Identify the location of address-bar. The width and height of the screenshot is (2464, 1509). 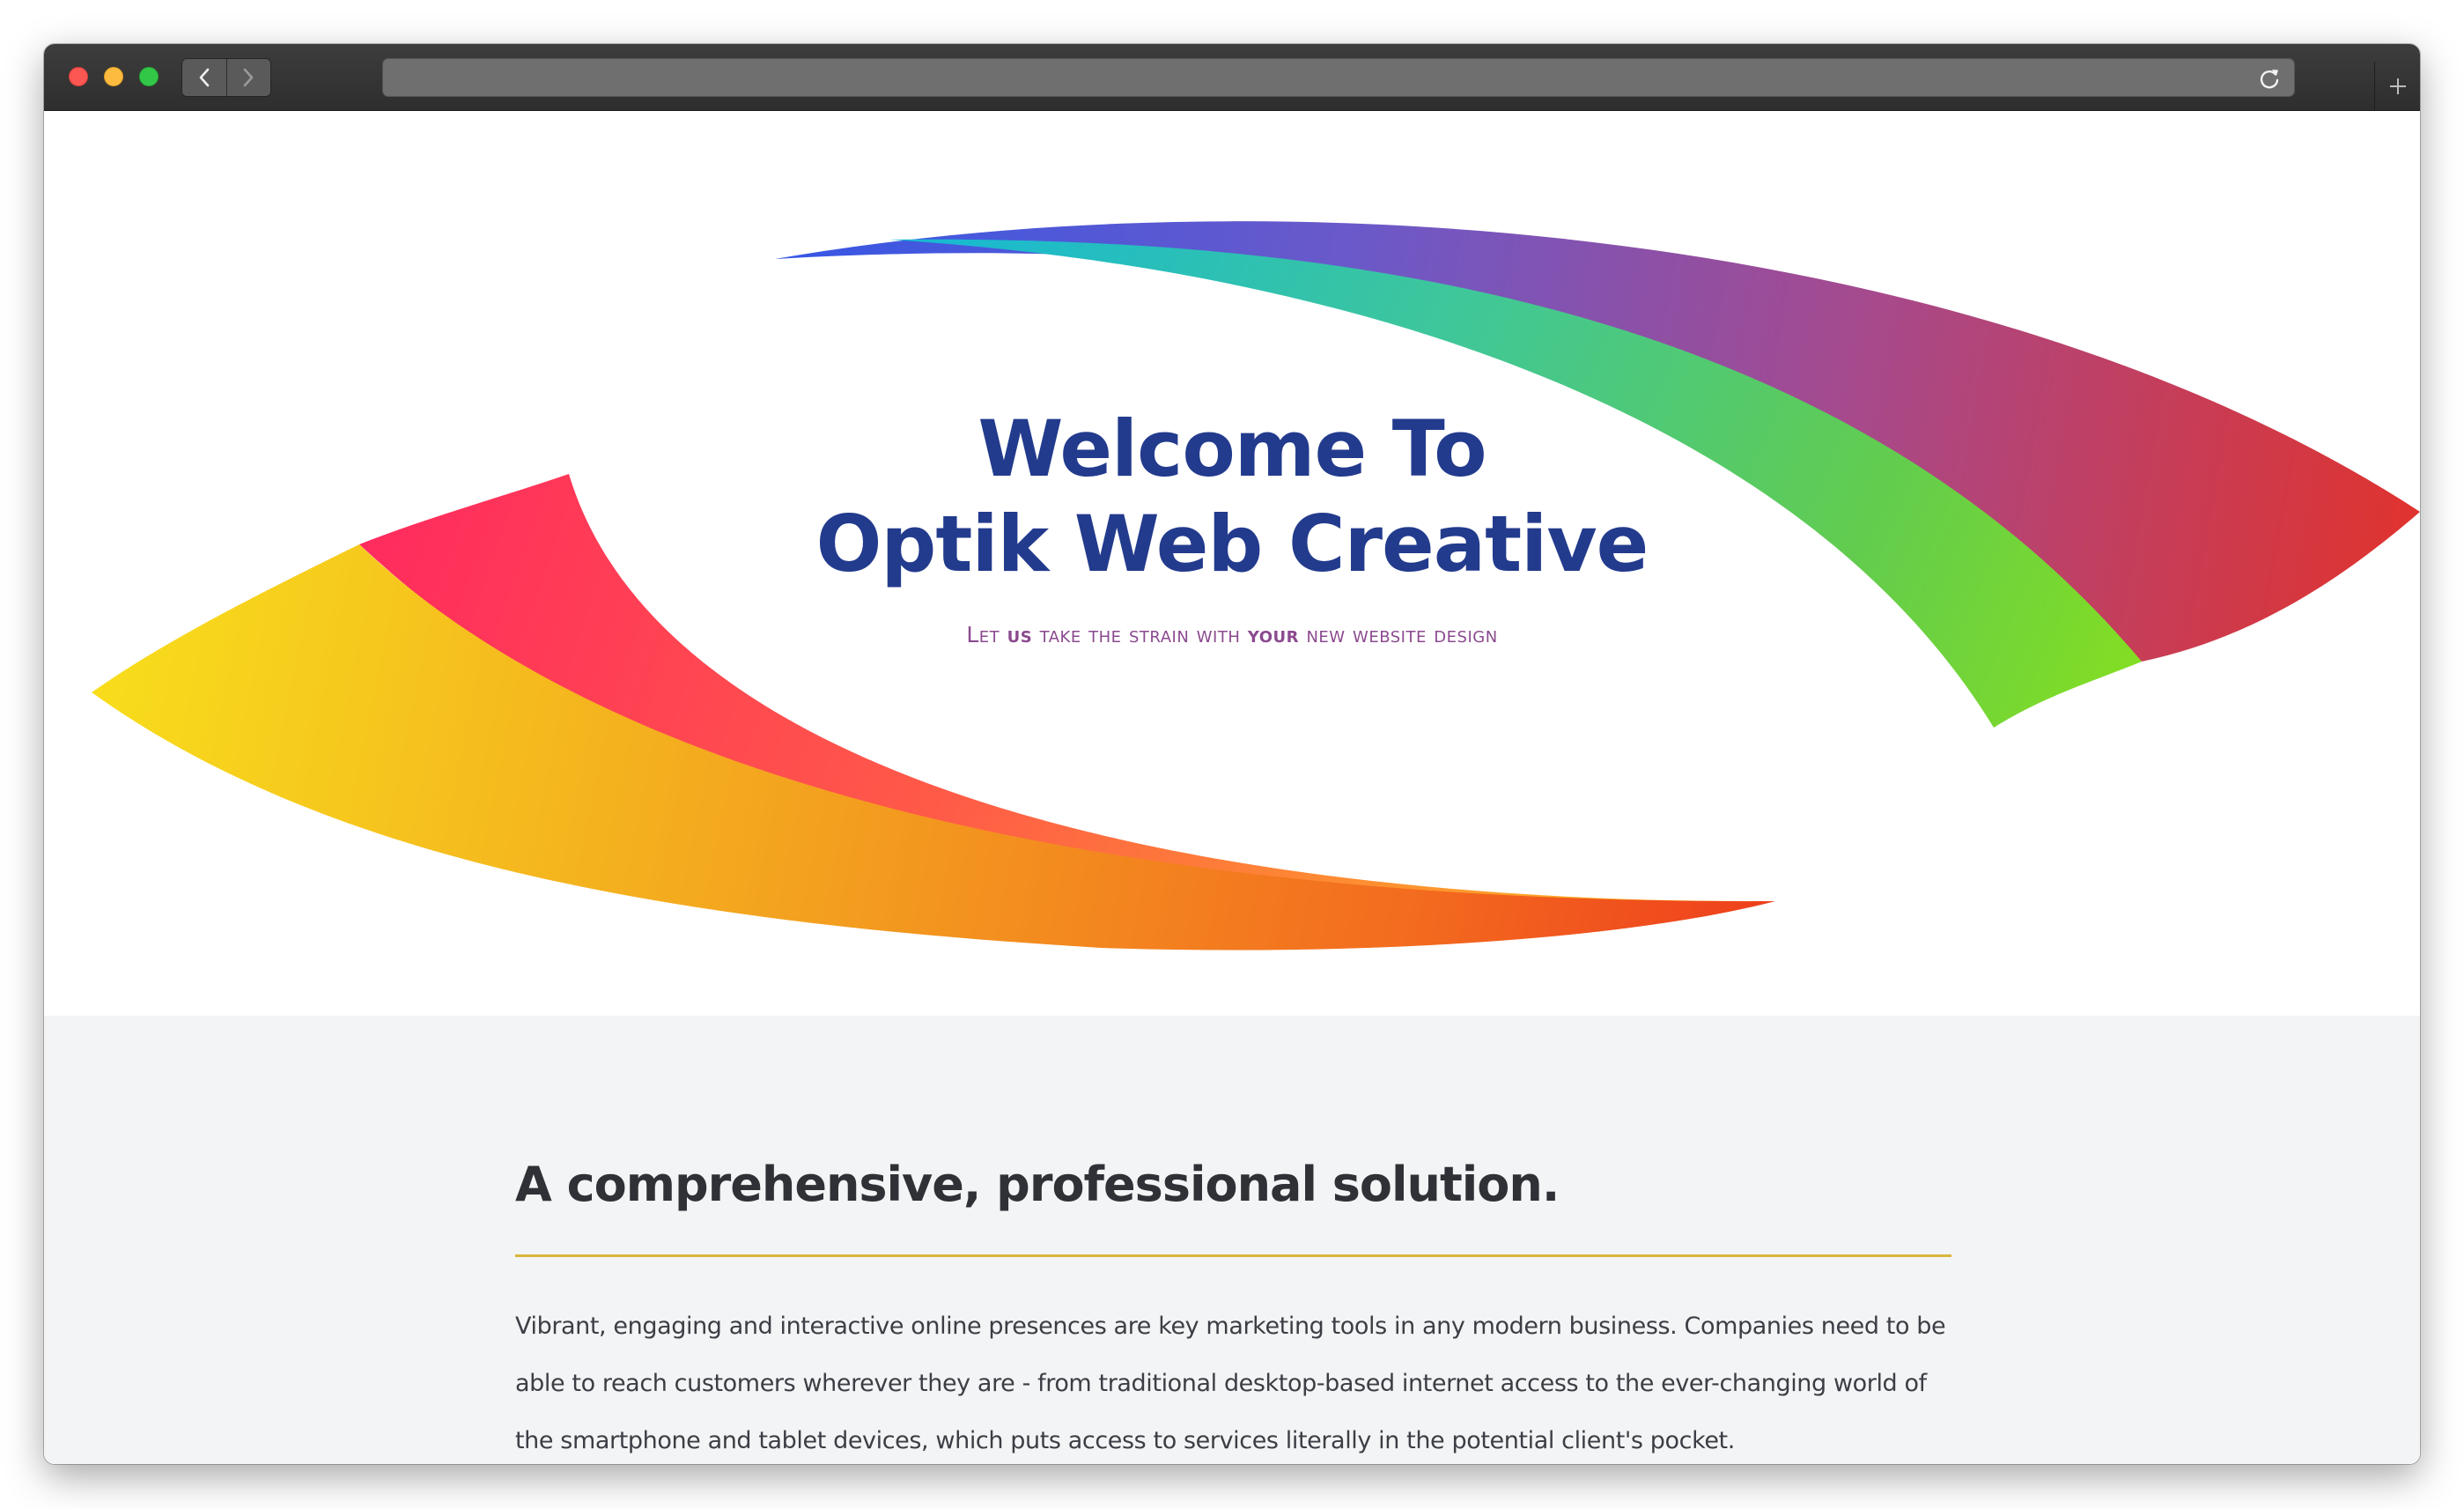
(1338, 77).